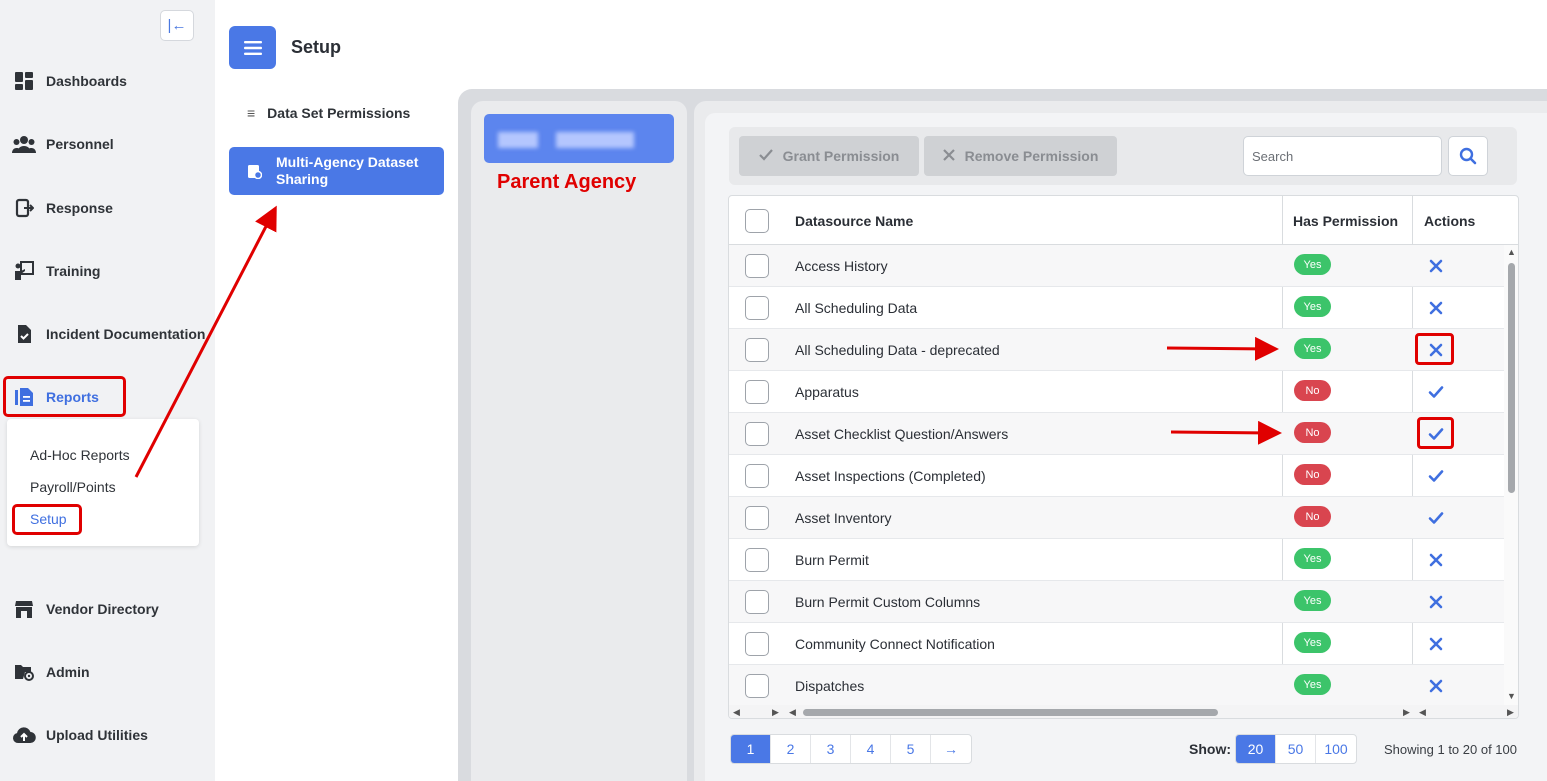 This screenshot has height=781, width=1547. I want to click on vertical-scrollbar: ▲ ▼, so click(1511, 475).